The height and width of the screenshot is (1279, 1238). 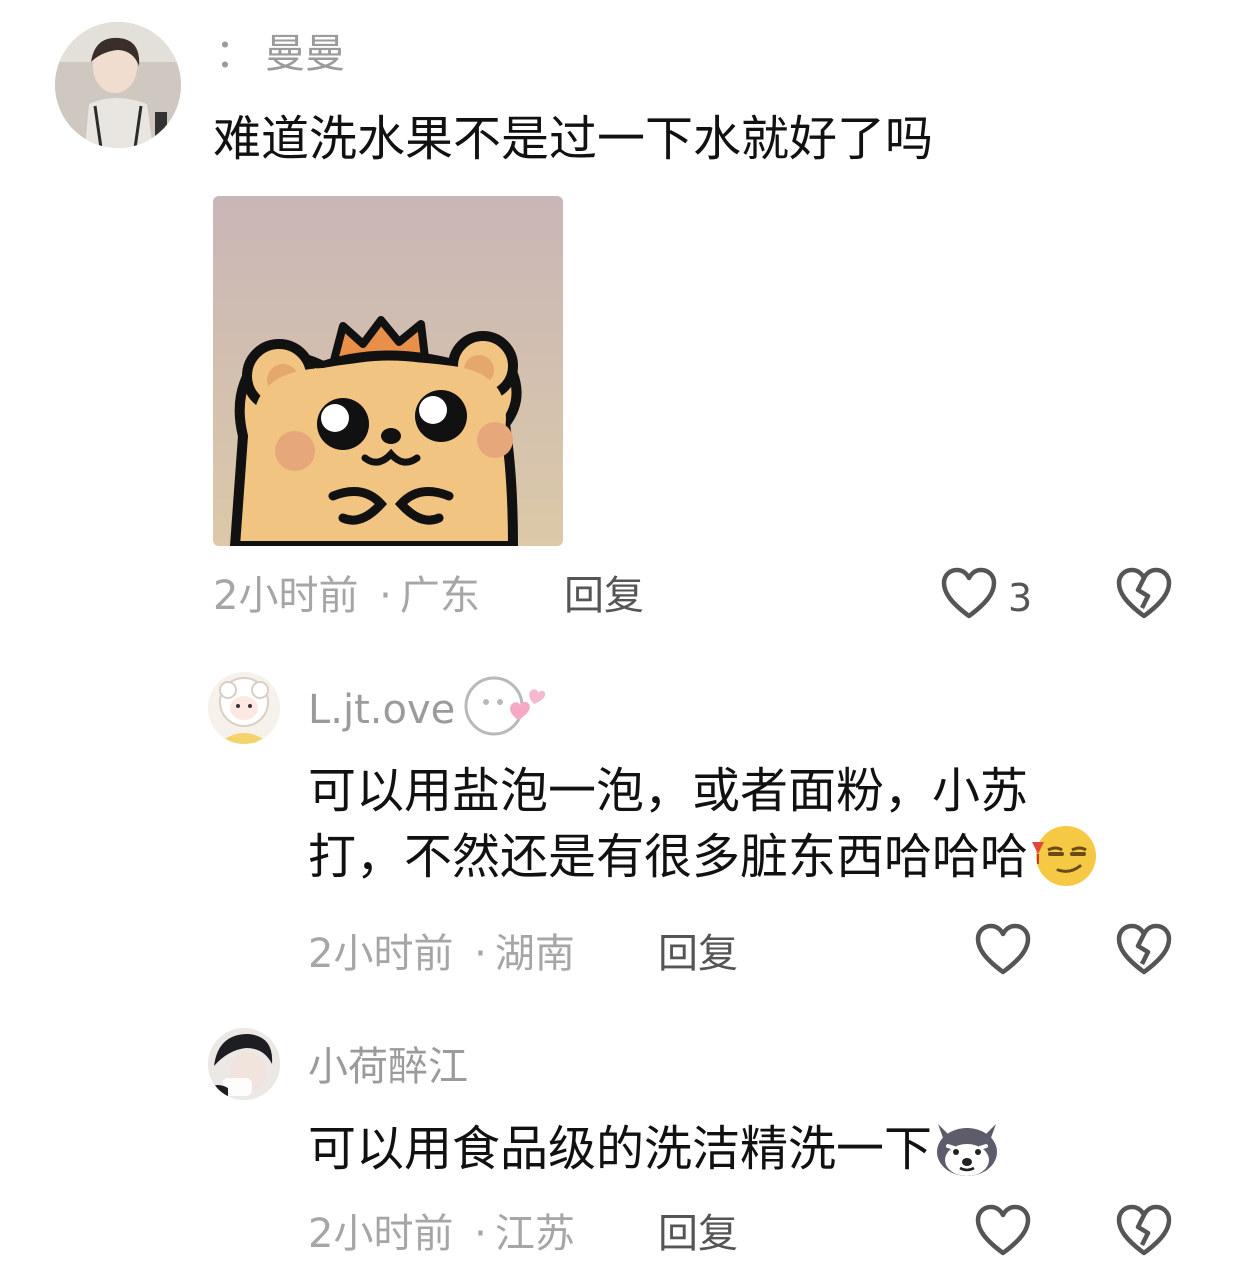 I want to click on username-row: ：曼曼, so click(x=280, y=54).